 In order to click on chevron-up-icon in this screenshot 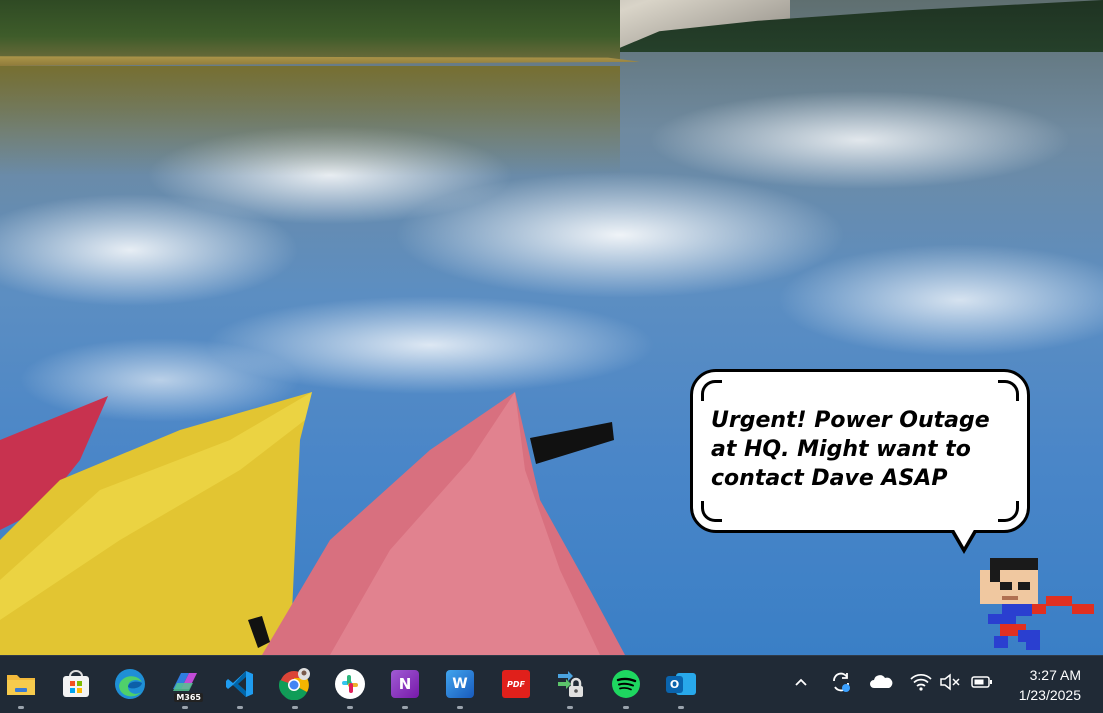, I will do `click(801, 682)`.